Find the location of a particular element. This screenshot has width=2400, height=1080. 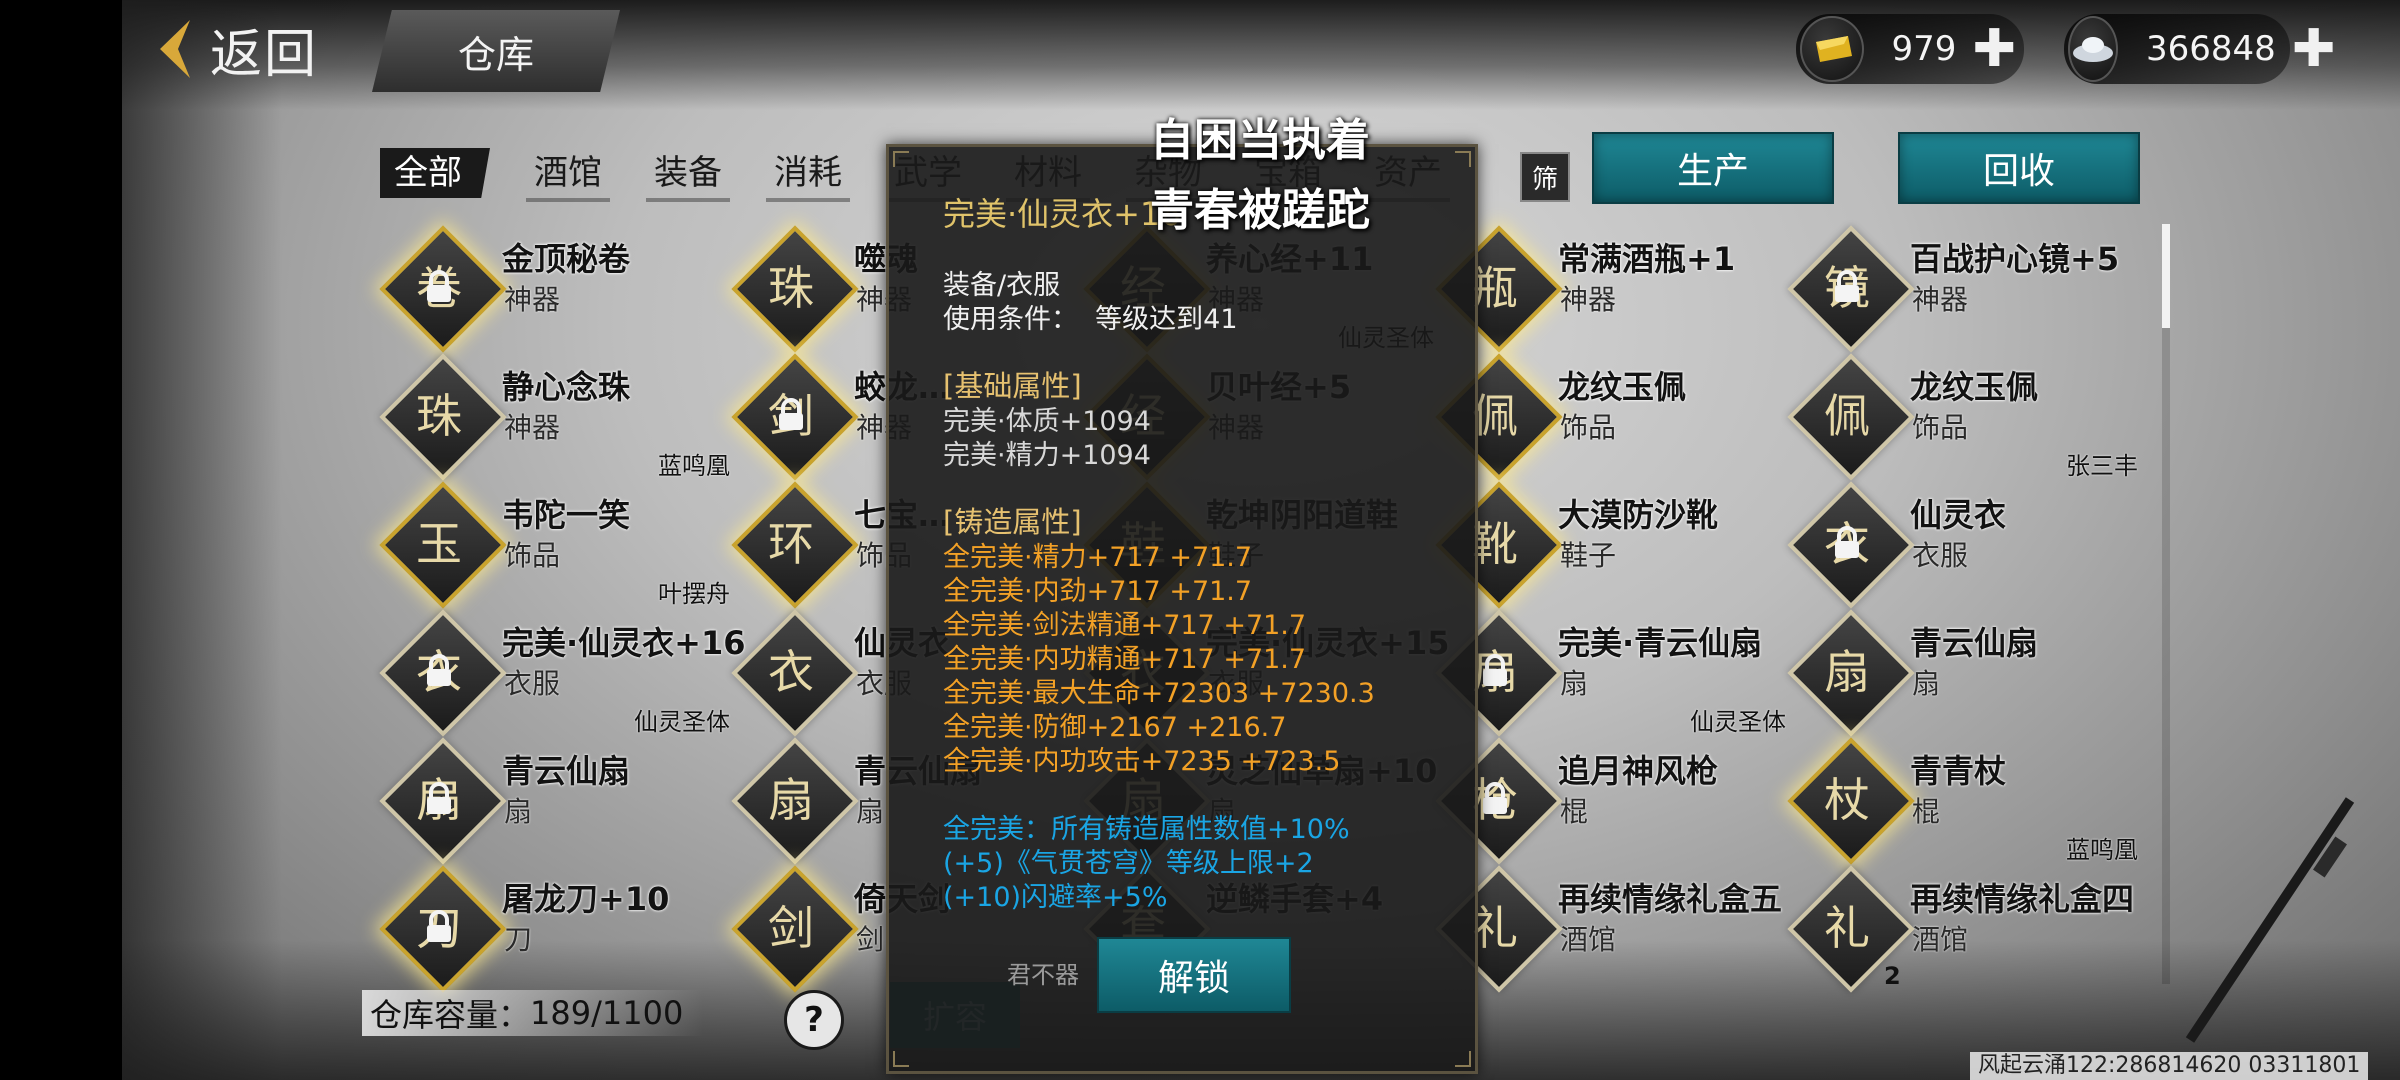

forge-attribute: 全完美·内功攻击+7235 +723.5 is located at coordinates (1142, 761).